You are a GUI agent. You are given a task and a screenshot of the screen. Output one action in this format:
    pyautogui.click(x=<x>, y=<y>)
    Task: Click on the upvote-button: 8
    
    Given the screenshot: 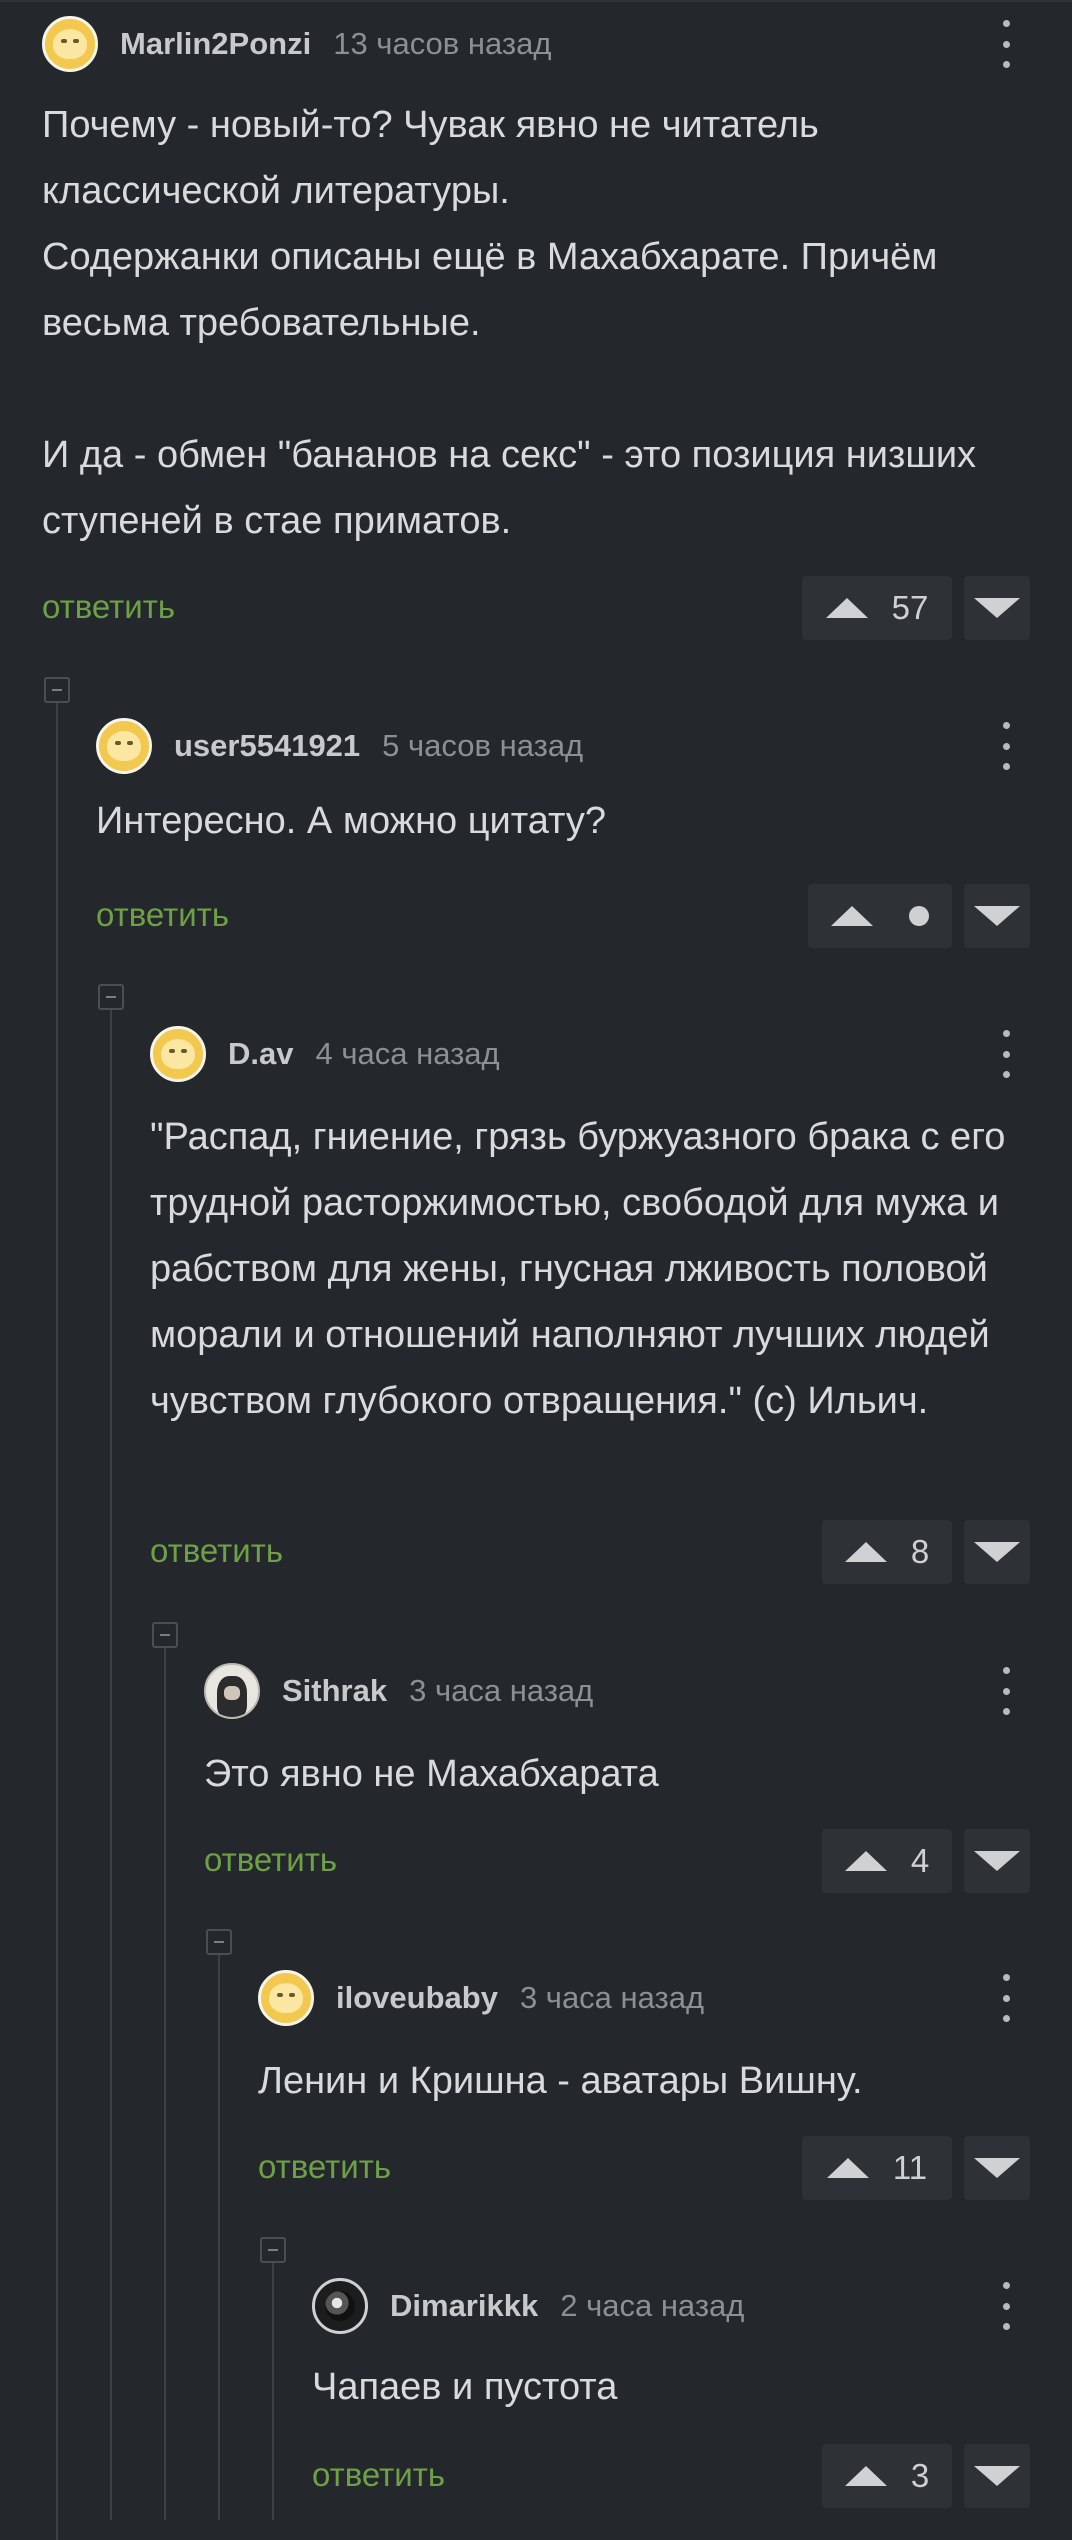 What is the action you would take?
    pyautogui.click(x=887, y=1552)
    